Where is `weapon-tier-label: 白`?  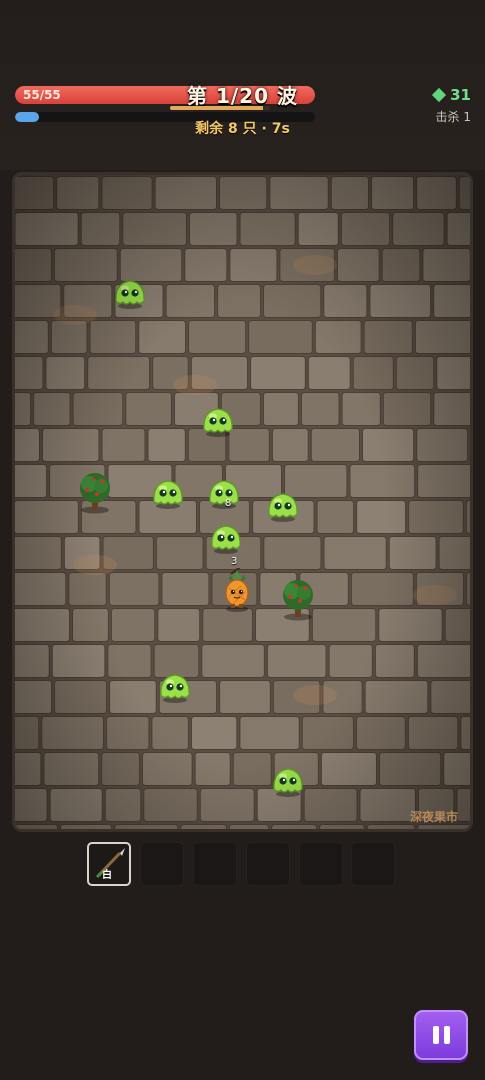 weapon-tier-label: 白 is located at coordinates (107, 875).